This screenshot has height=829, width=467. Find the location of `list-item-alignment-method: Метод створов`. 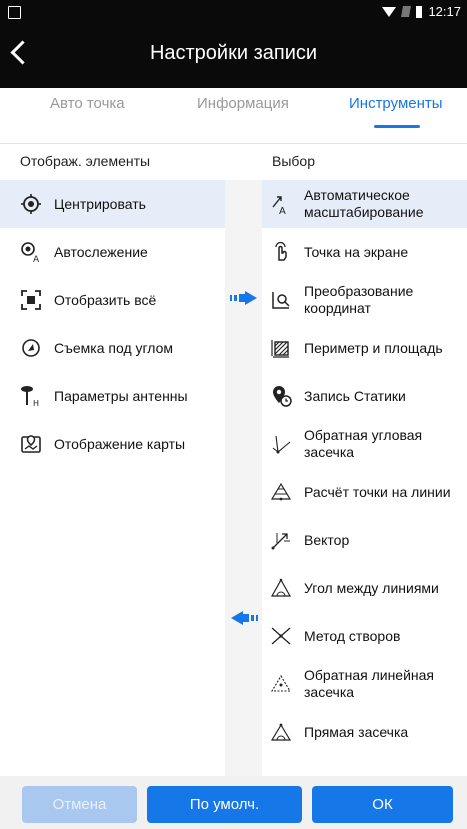

list-item-alignment-method: Метод створов is located at coordinates (364, 636).